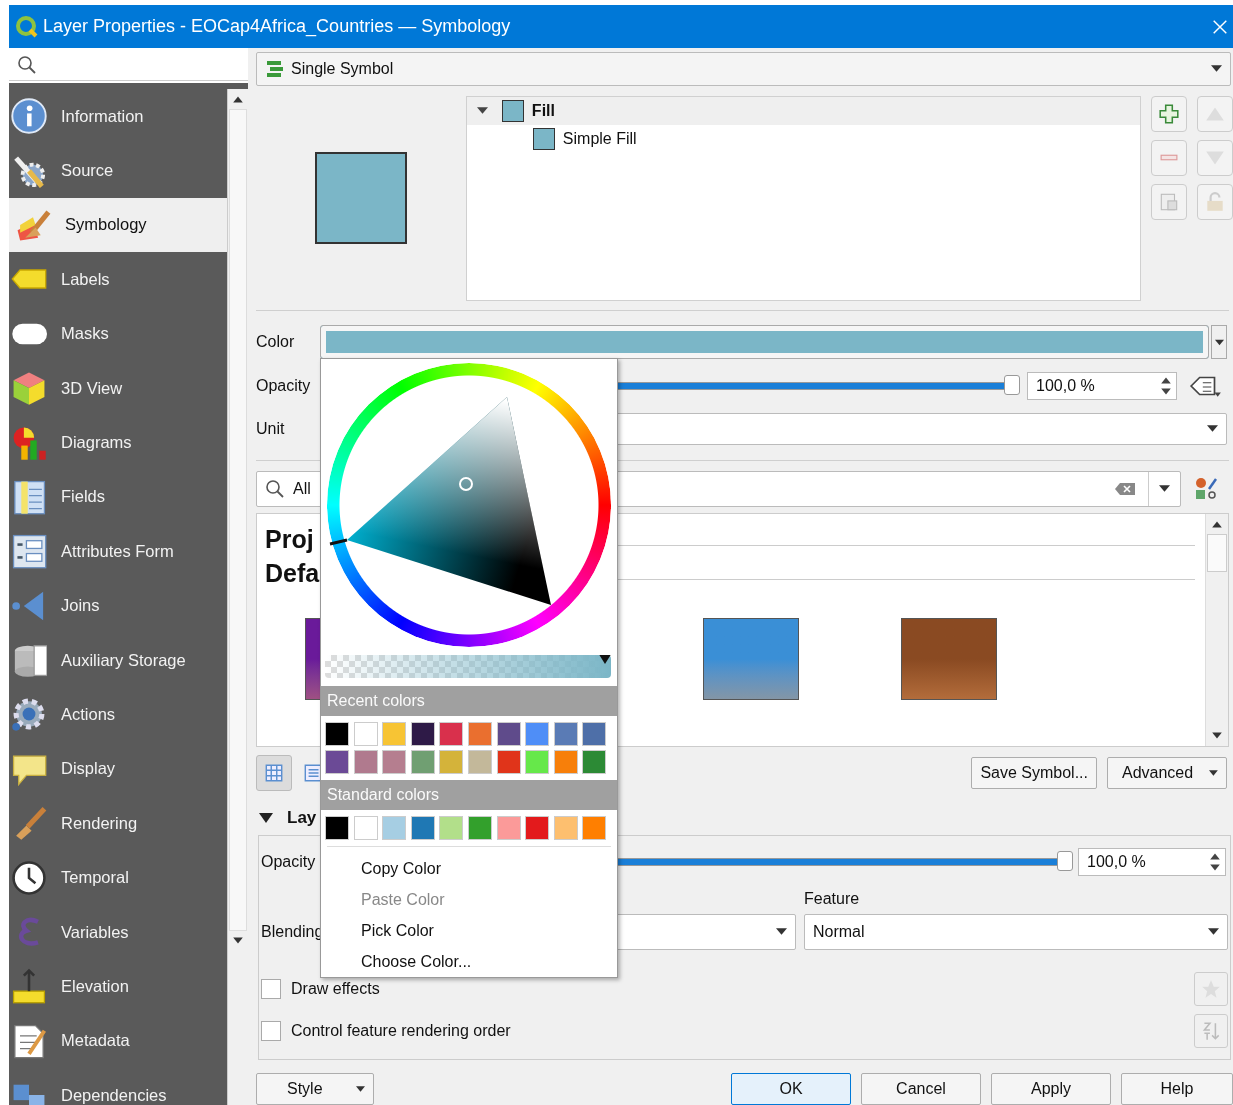 The width and height of the screenshot is (1233, 1105). I want to click on sidebar-item: Auxiliary Storage, so click(118, 660).